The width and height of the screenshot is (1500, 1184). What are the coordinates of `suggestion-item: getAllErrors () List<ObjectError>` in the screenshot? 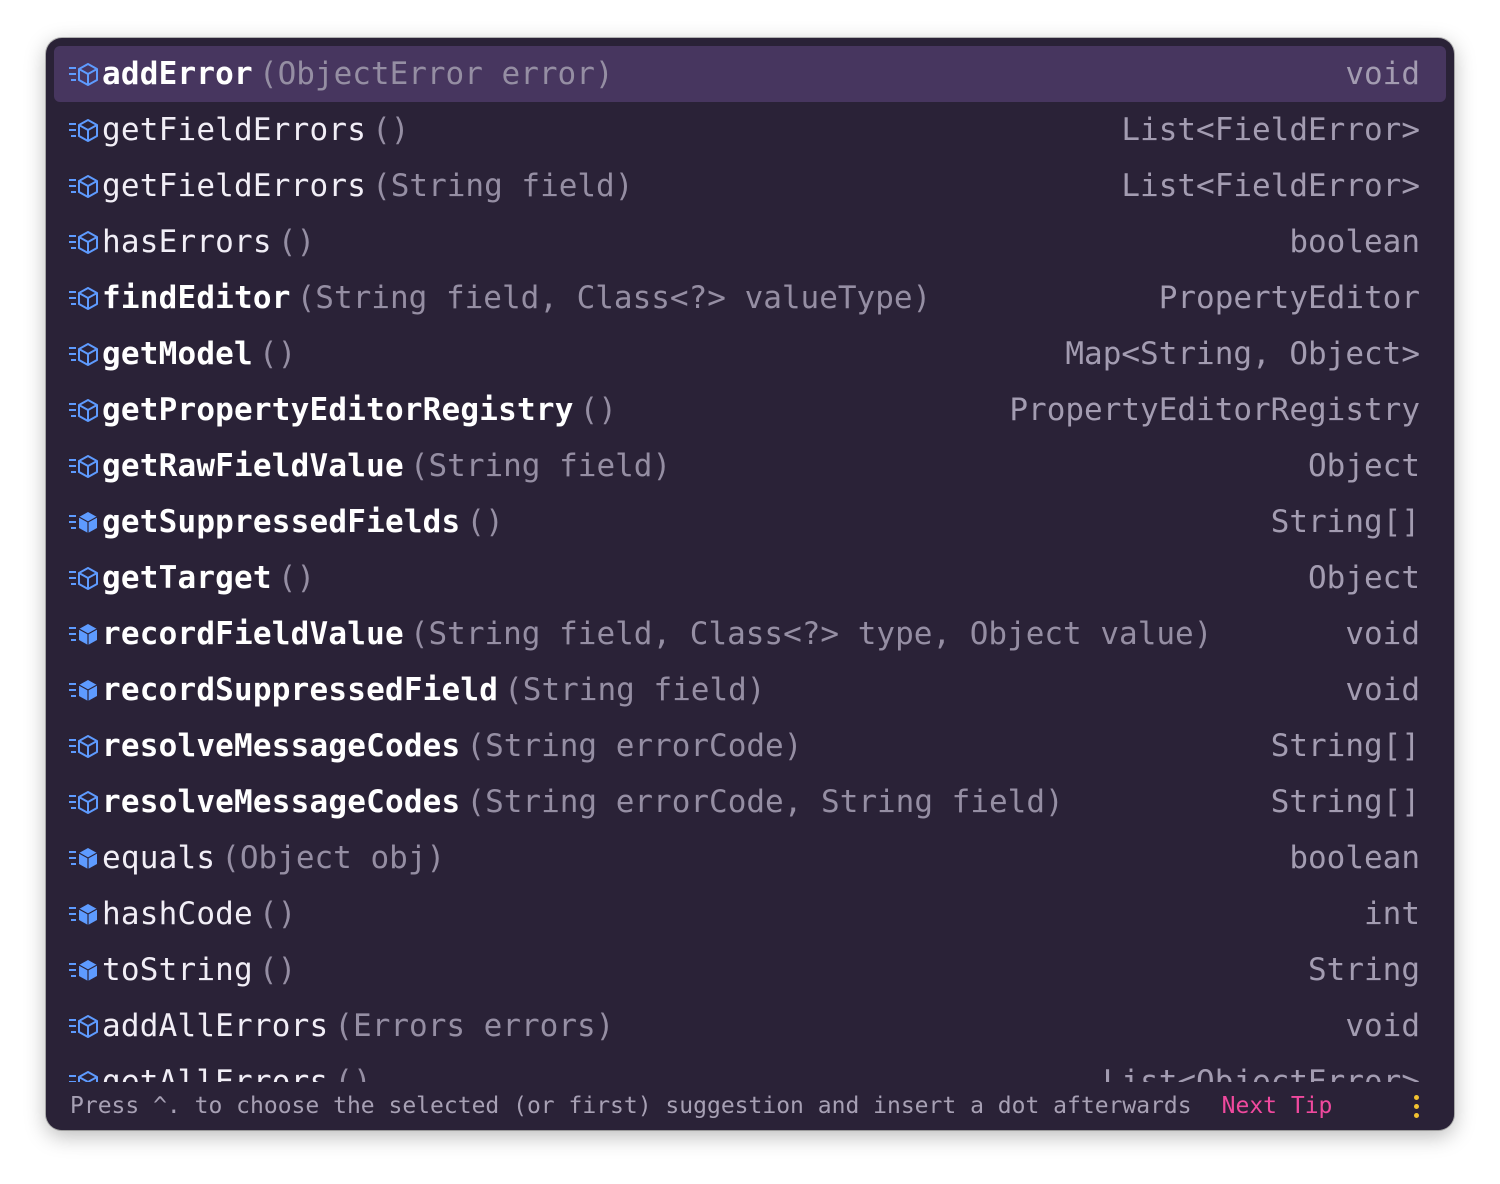 It's located at (750, 1068).